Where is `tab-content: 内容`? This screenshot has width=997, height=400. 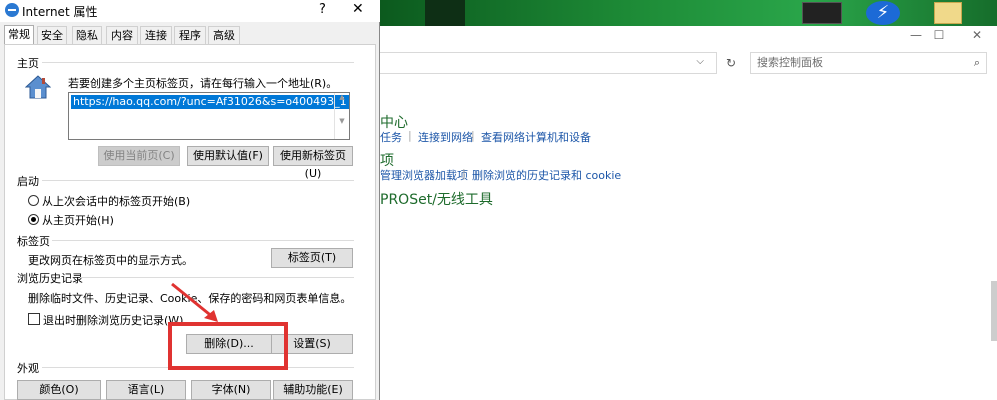 tab-content: 内容 is located at coordinates (122, 35).